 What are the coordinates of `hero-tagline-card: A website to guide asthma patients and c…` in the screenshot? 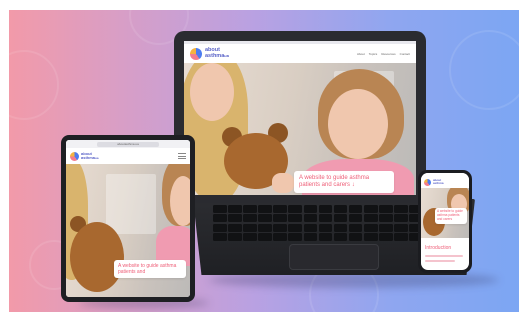 It's located at (344, 182).